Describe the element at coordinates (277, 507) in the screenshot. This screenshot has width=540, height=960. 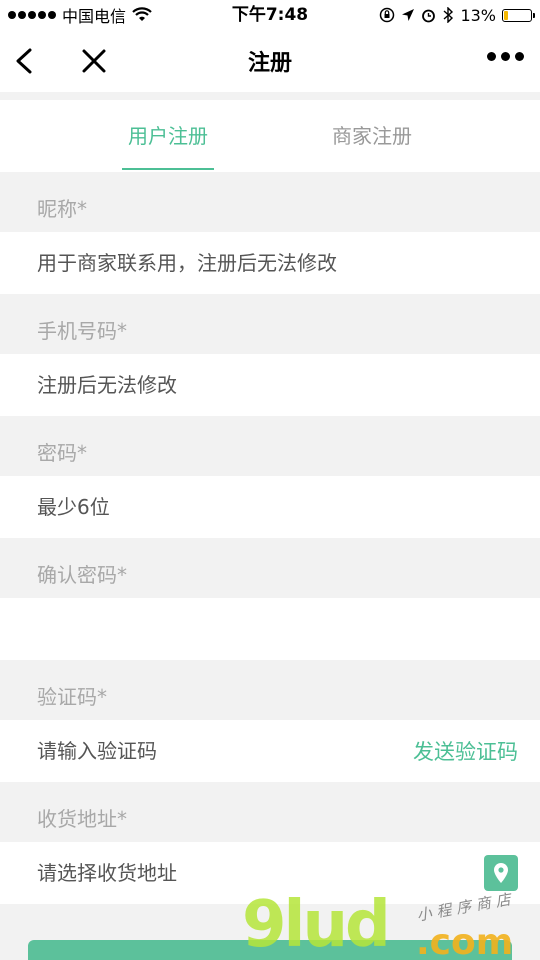
I see `password-input` at that location.